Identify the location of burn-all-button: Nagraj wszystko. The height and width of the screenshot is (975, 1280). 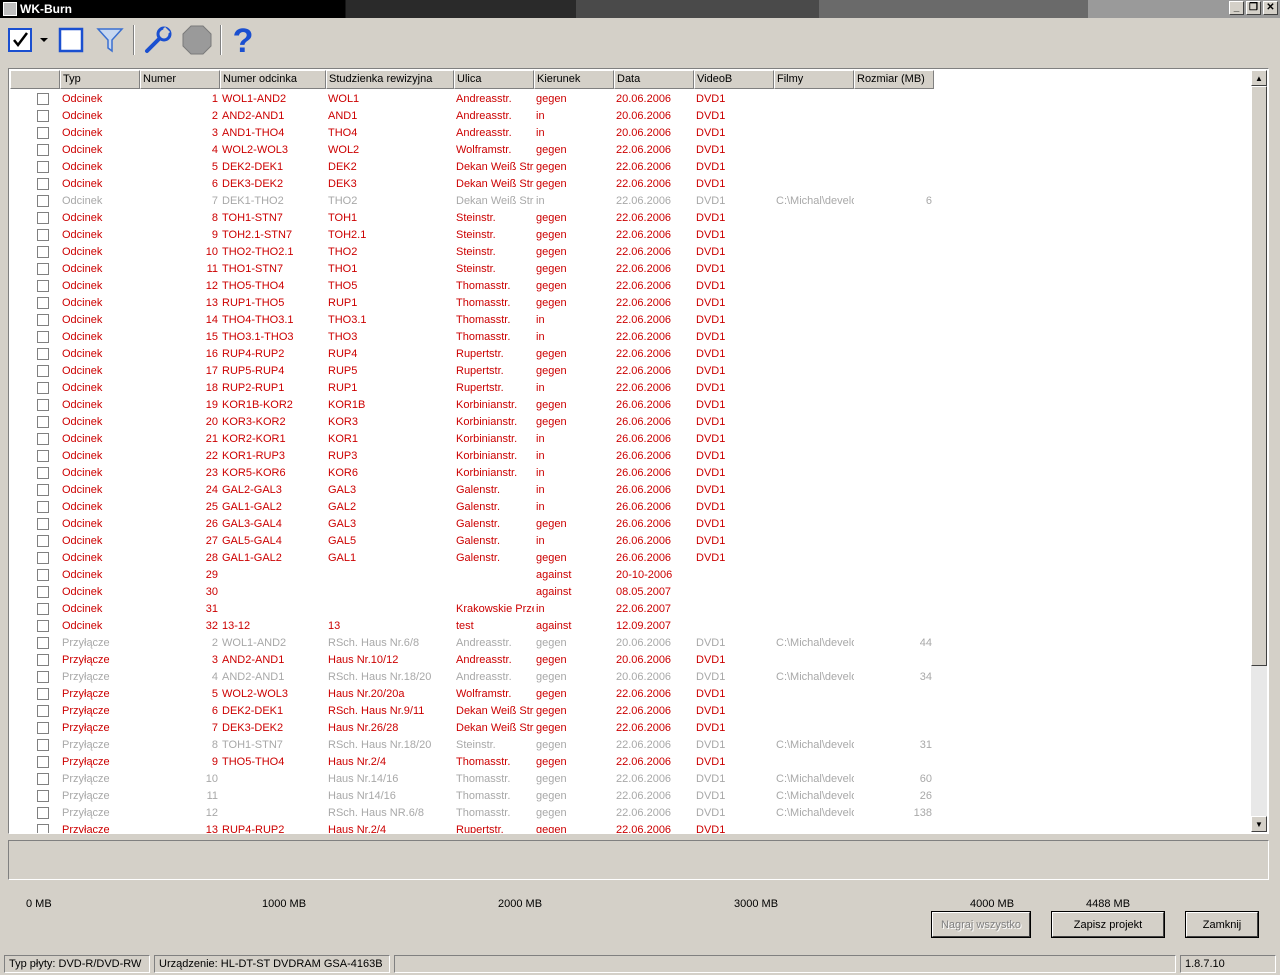
(981, 924).